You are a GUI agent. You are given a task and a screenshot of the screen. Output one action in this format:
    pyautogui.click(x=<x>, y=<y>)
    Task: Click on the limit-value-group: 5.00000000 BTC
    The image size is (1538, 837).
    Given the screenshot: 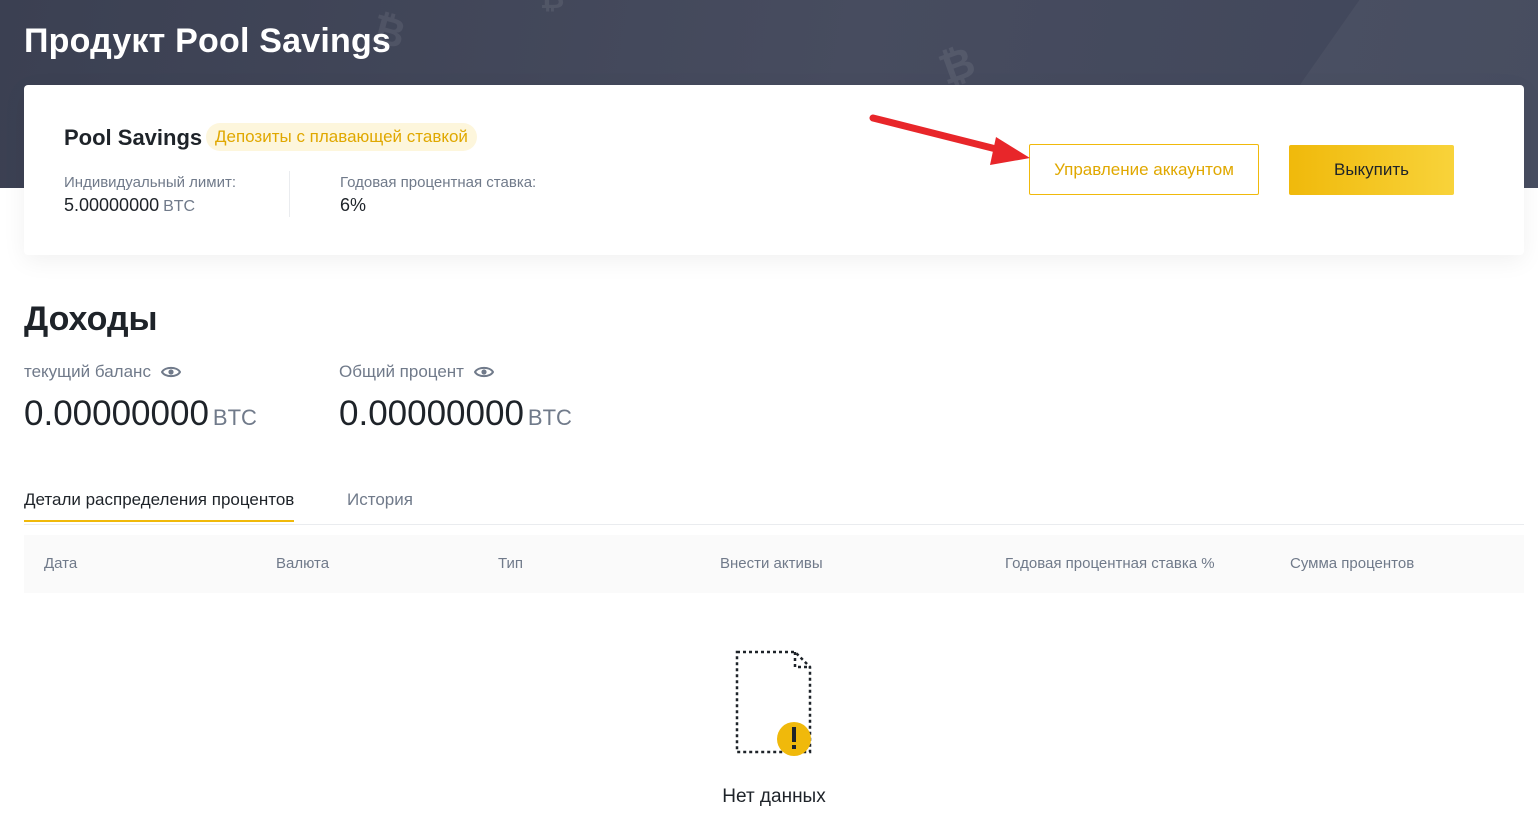 What is the action you would take?
    pyautogui.click(x=129, y=205)
    